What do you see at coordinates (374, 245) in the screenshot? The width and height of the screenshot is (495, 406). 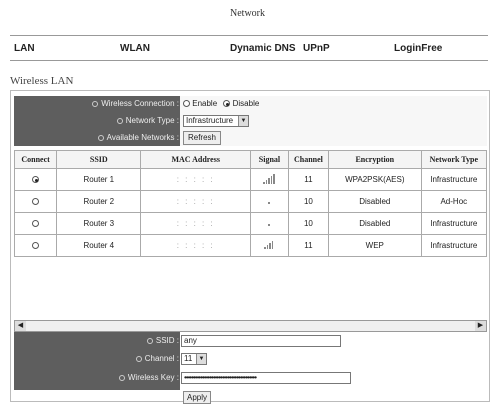 I see `encryption-cell: WEP` at bounding box center [374, 245].